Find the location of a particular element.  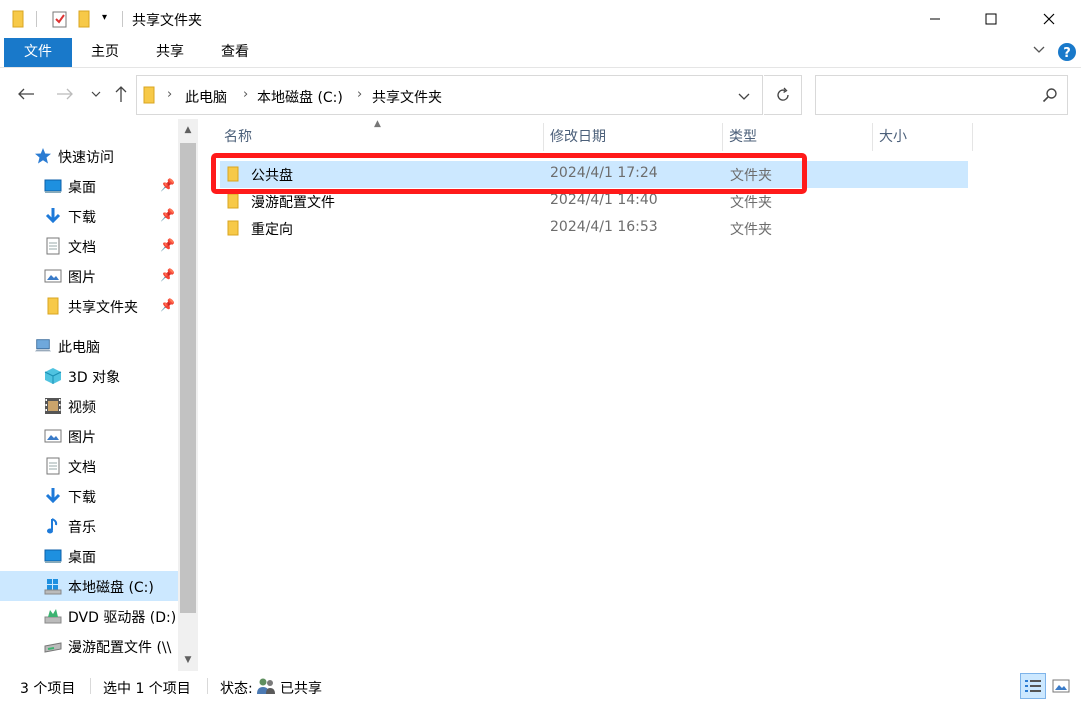

column-header-date: 修改日期 is located at coordinates (632, 137).